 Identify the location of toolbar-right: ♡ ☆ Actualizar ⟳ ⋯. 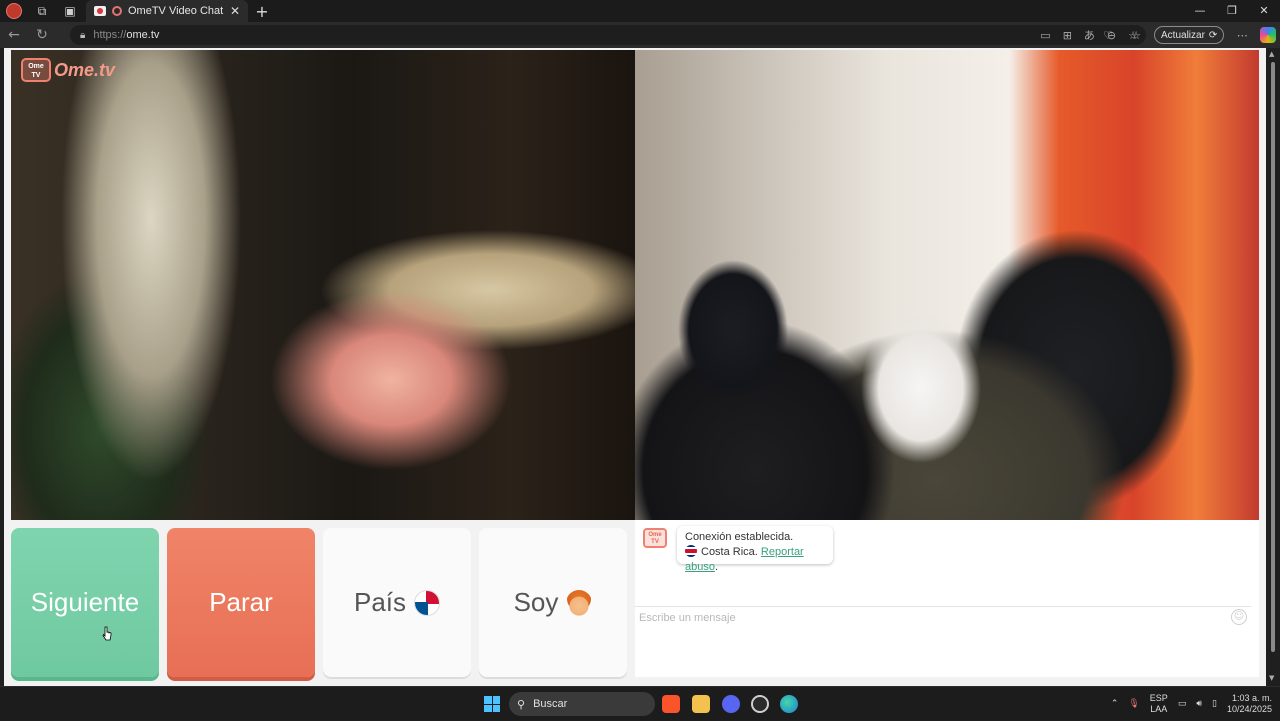
(1187, 35).